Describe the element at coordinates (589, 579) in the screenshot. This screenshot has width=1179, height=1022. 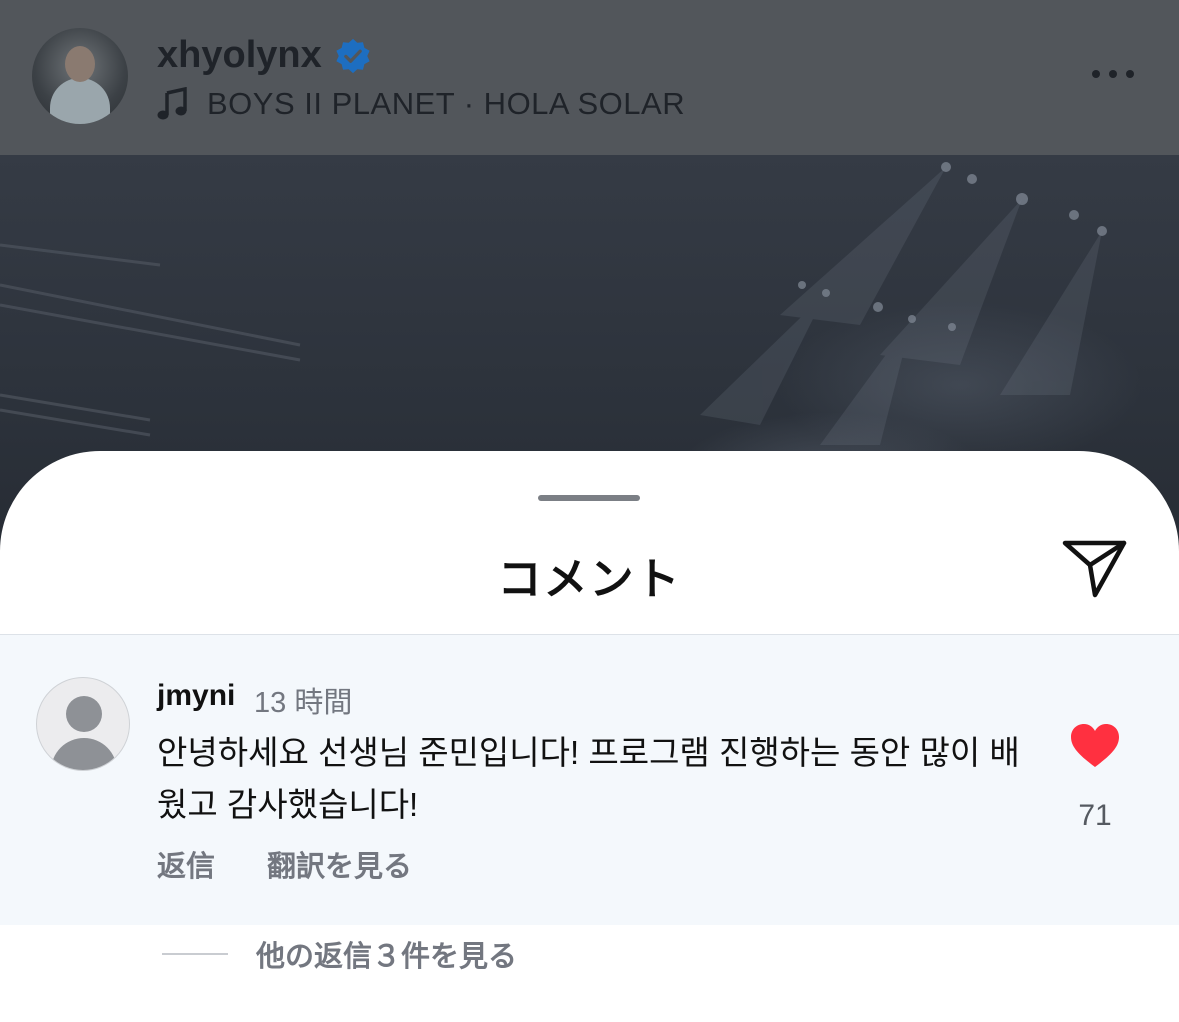
I see `sheet-title: コメント` at that location.